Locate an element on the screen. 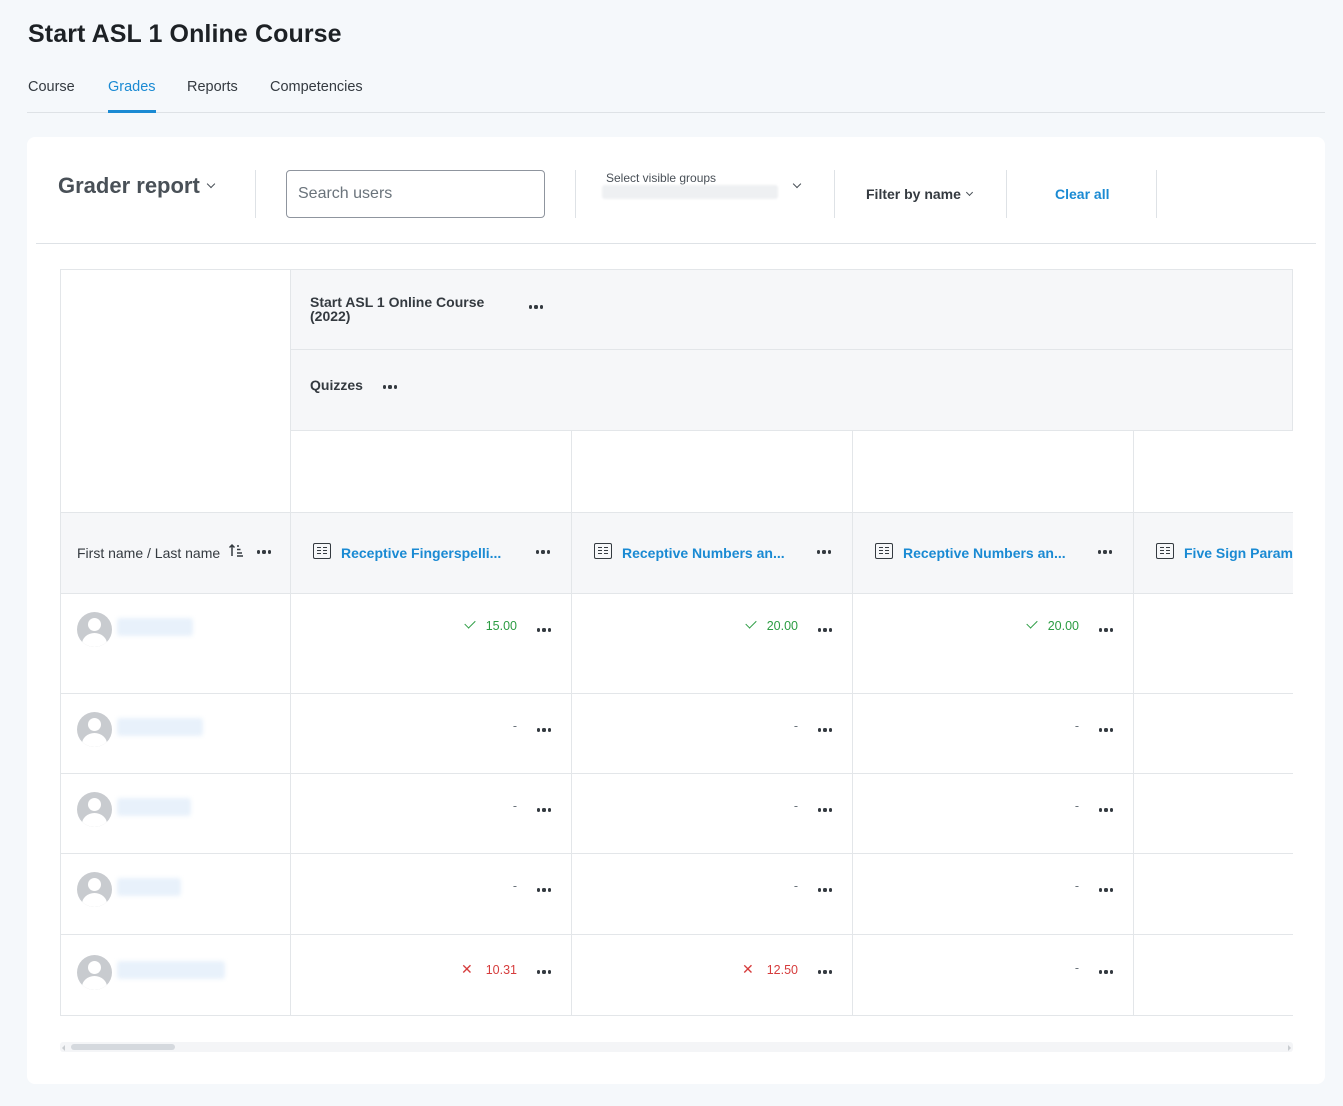 The width and height of the screenshot is (1343, 1106). name-column-label: First name / Last name is located at coordinates (148, 553).